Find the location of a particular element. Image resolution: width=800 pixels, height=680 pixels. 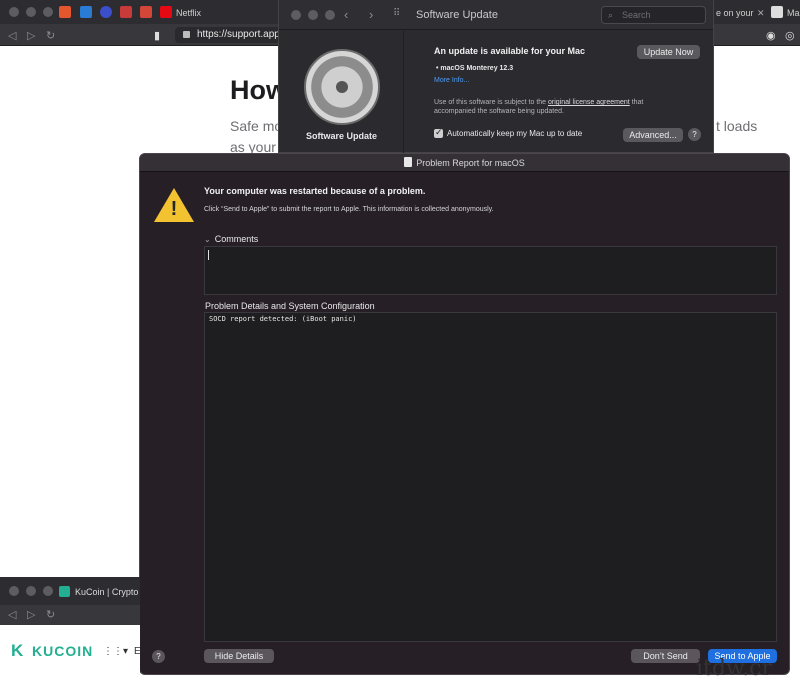

auto-update-label: Automatically keep my Mac up to date is located at coordinates (514, 133).